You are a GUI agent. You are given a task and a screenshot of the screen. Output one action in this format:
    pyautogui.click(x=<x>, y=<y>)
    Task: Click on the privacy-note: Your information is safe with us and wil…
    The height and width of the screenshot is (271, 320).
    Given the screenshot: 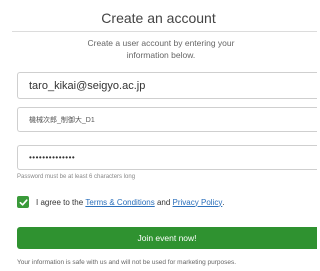 What is the action you would take?
    pyautogui.click(x=127, y=262)
    